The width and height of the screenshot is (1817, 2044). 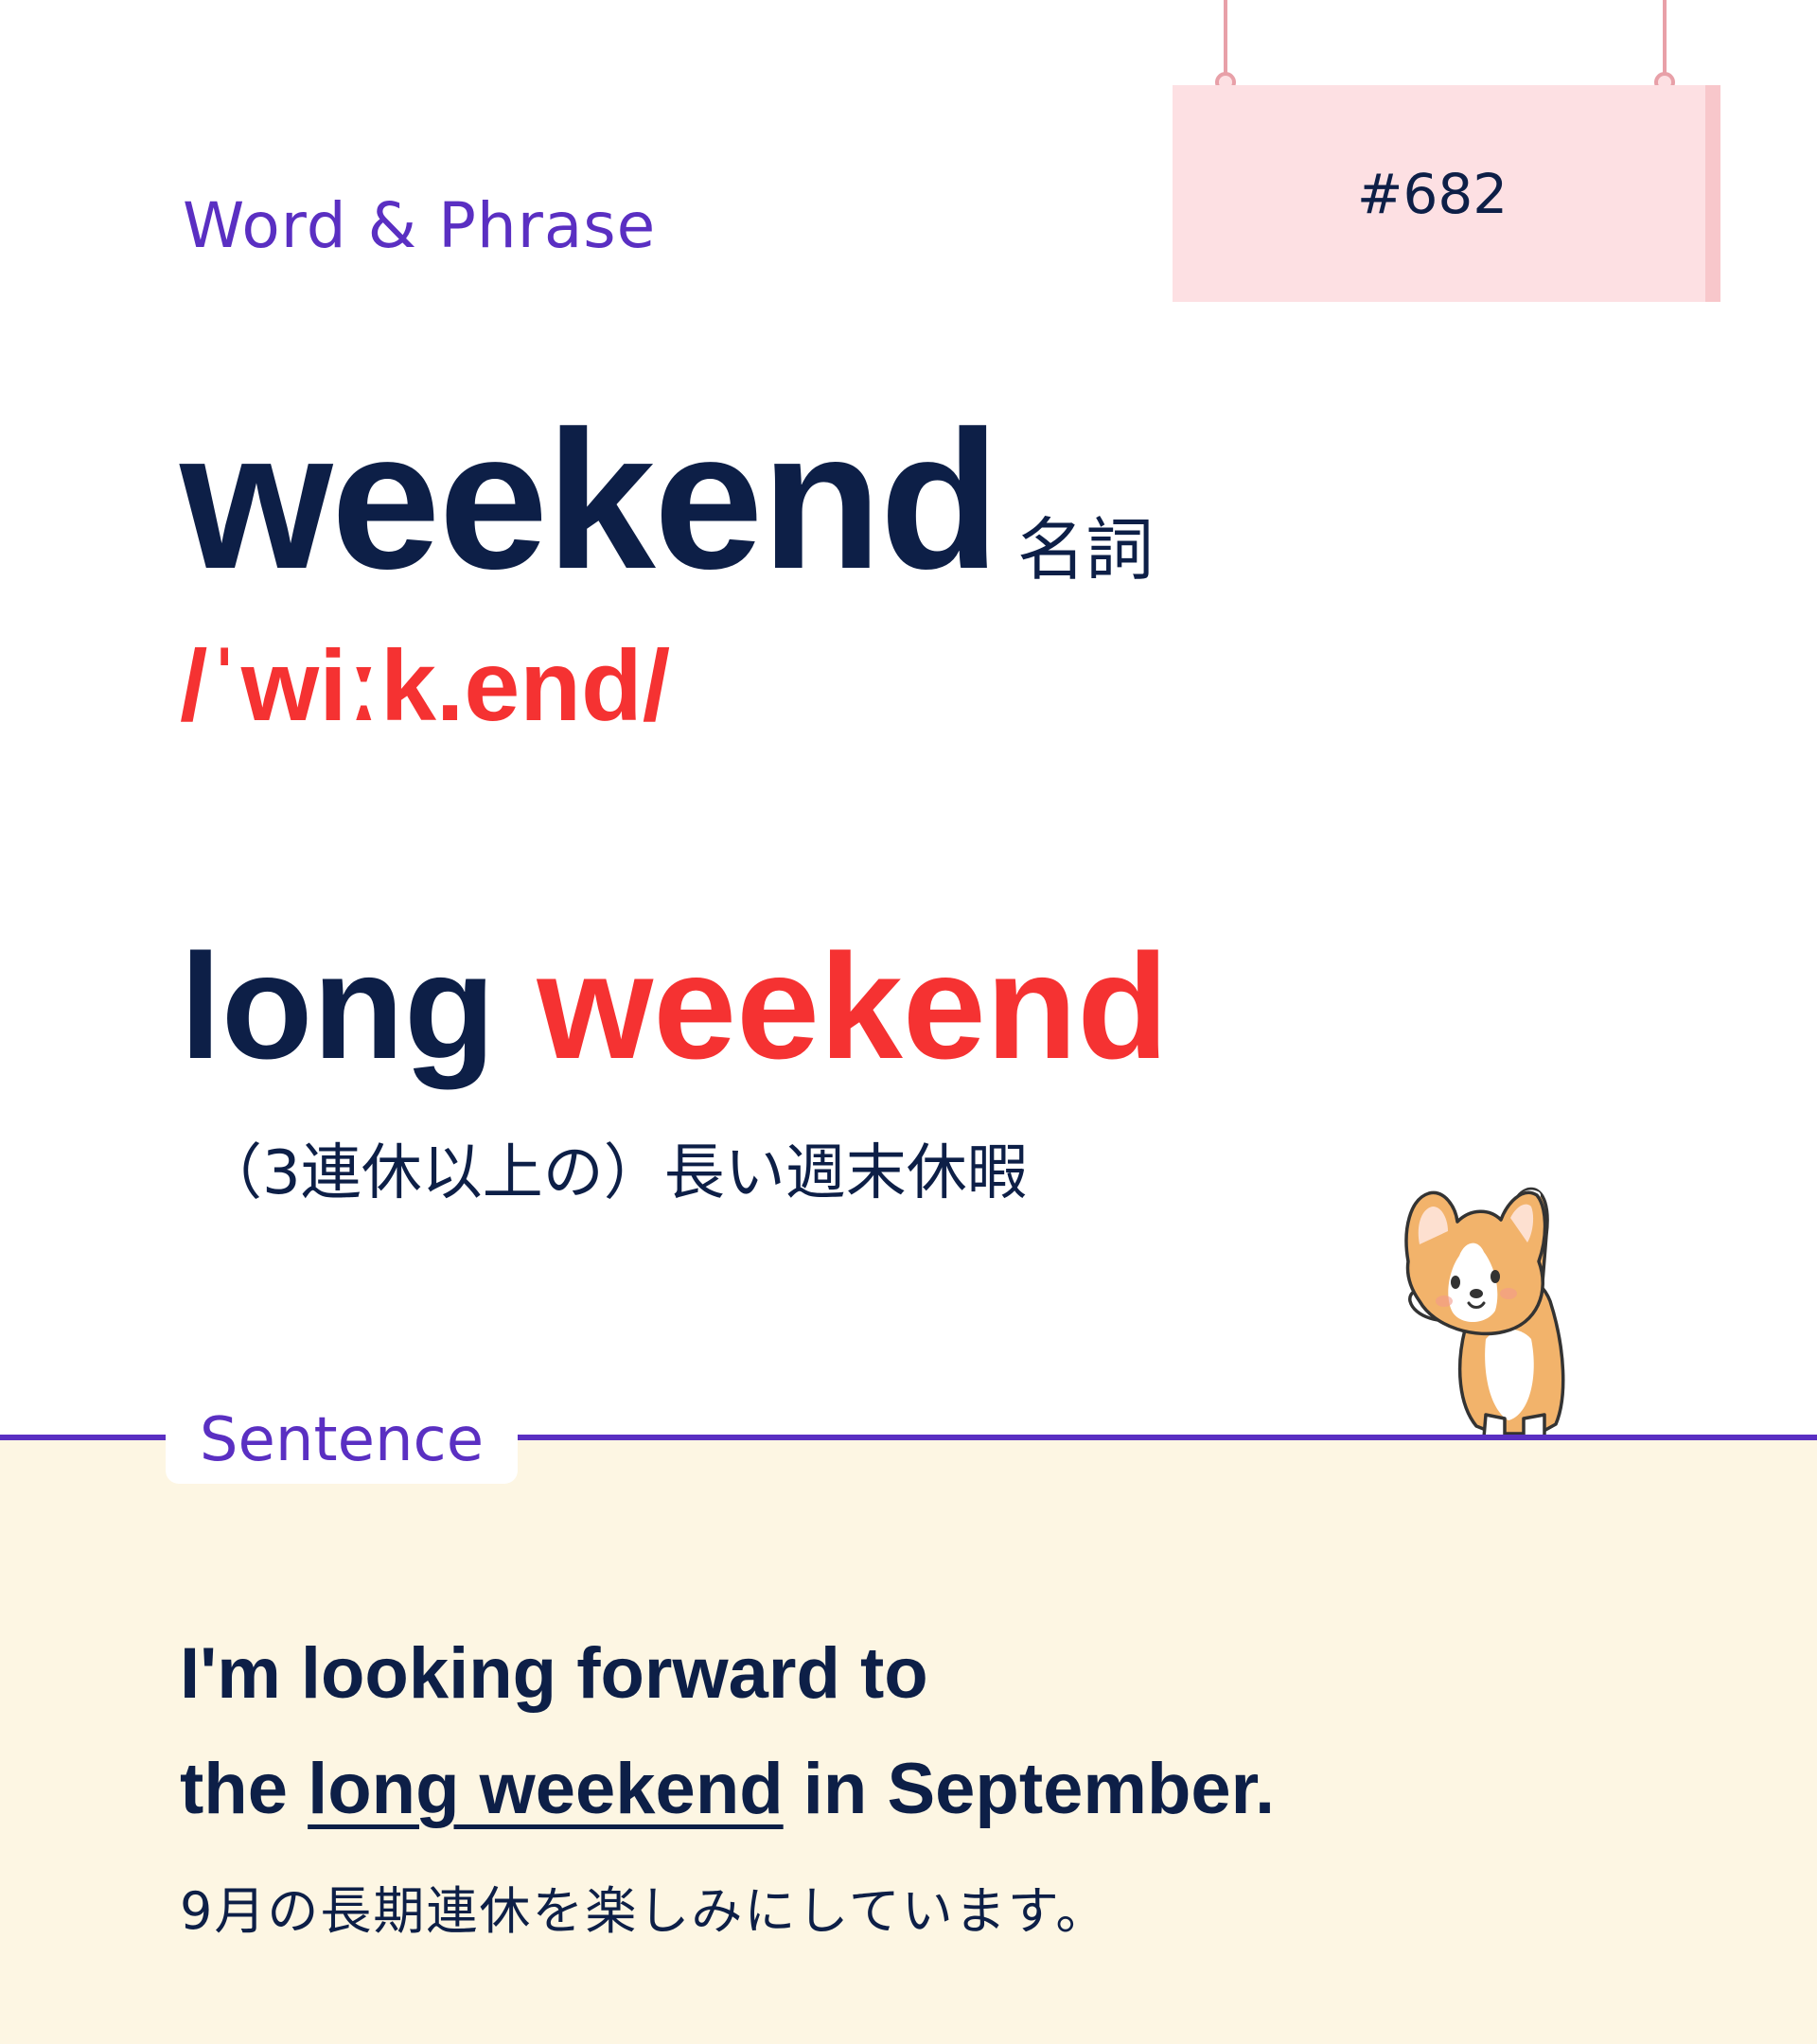 What do you see at coordinates (420, 225) in the screenshot?
I see `category-label: Word & Phrase` at bounding box center [420, 225].